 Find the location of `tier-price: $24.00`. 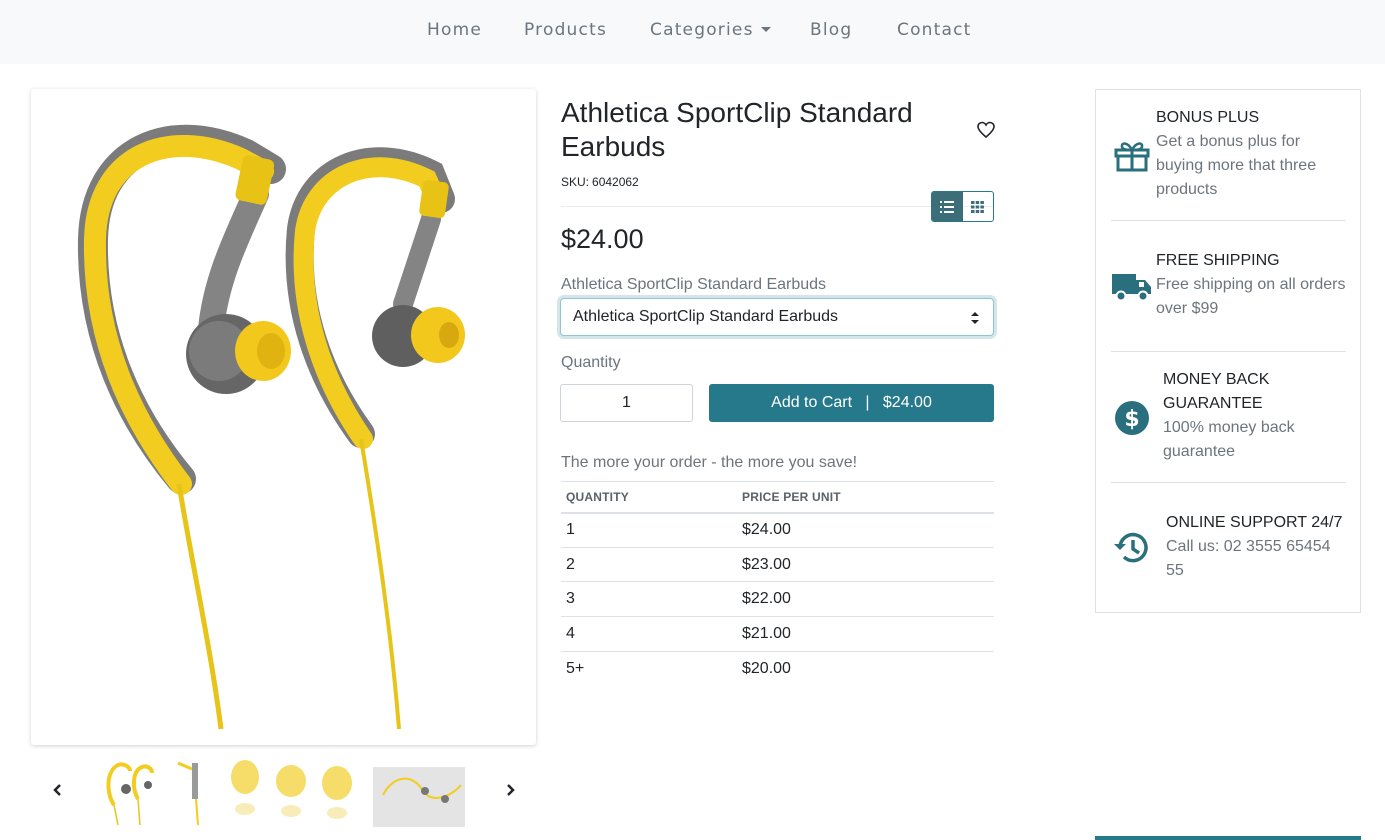

tier-price: $24.00 is located at coordinates (865, 530).